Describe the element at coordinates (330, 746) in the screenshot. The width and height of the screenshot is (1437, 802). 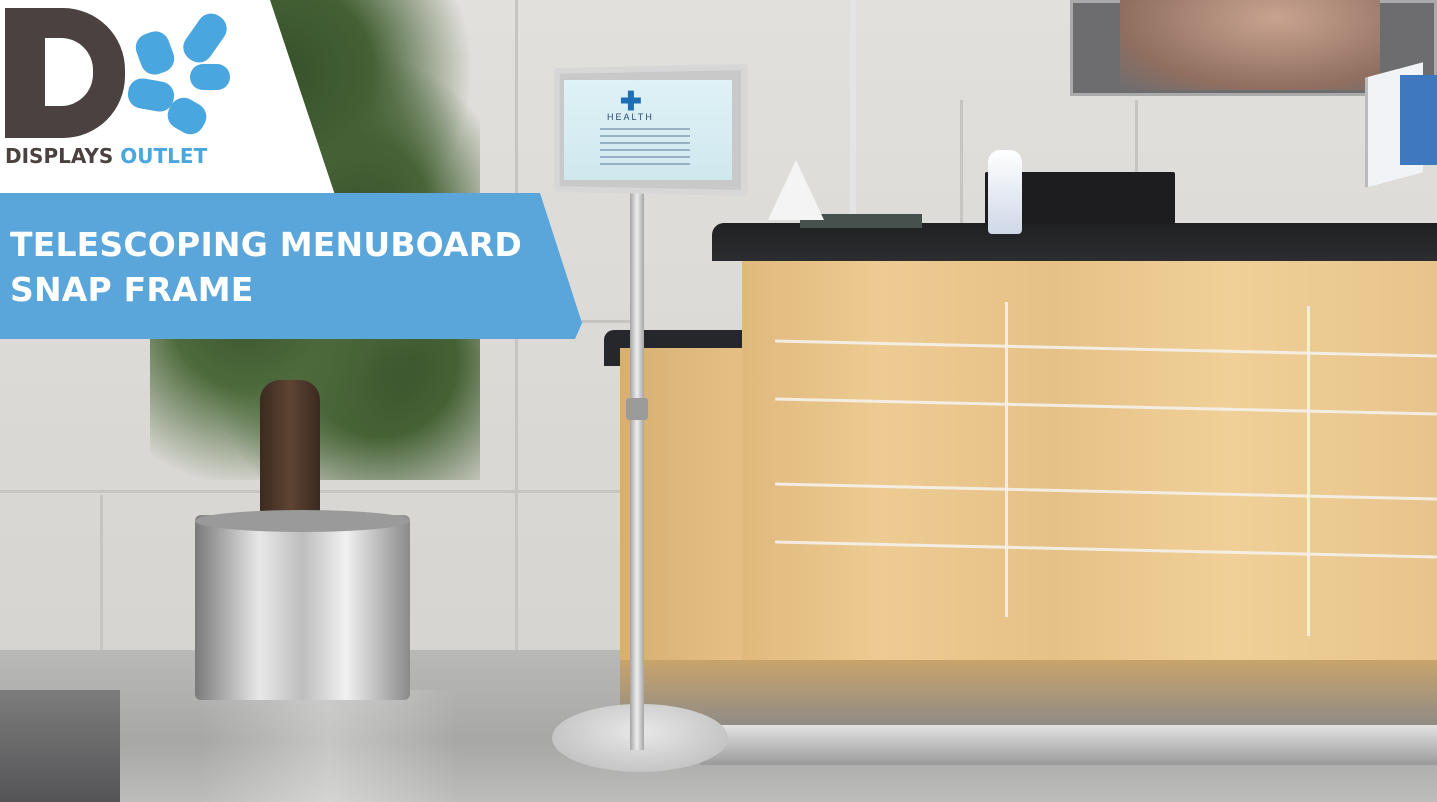
I see `floor-reflection` at that location.